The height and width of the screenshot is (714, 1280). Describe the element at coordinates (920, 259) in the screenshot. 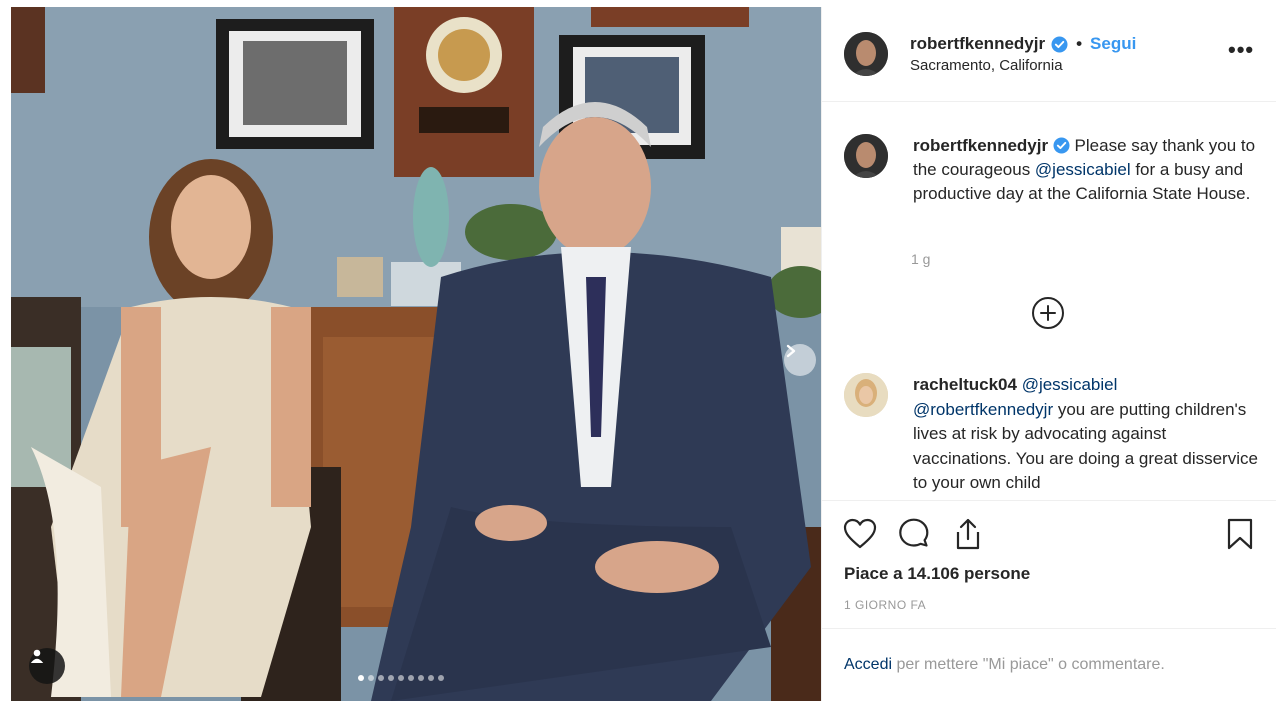

I see `caption-timestamp: 1 g` at that location.